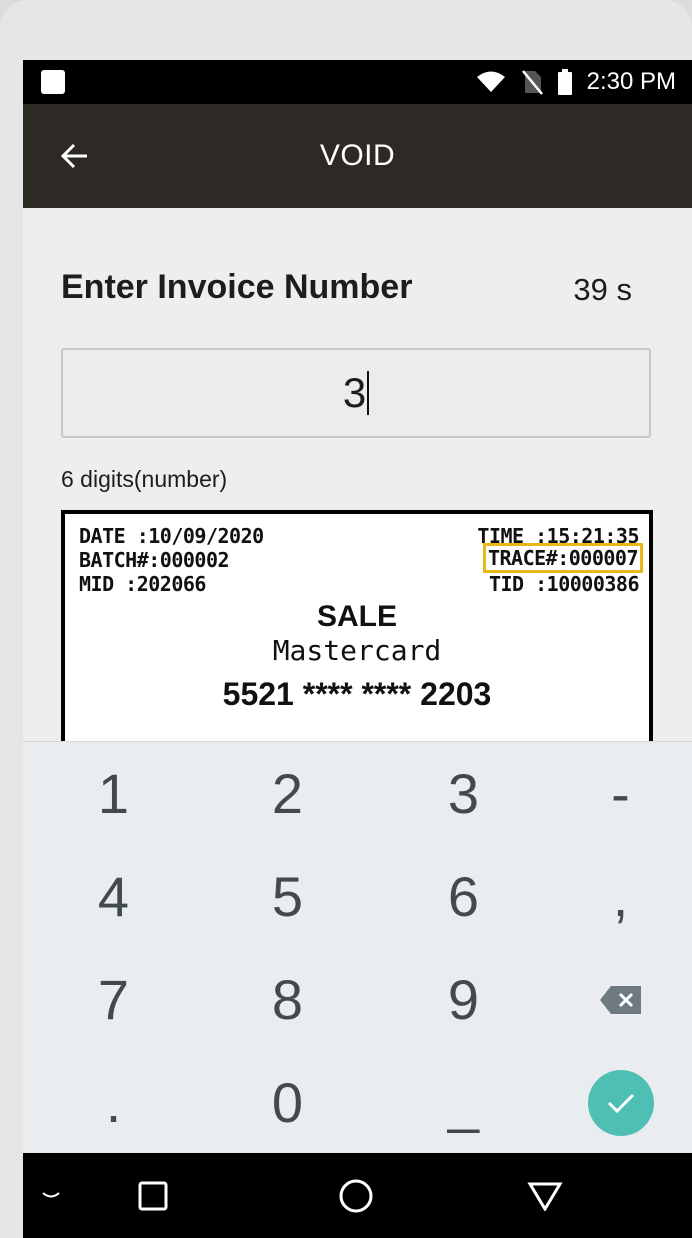  I want to click on receipt-date: DATE :10/09/2020, so click(171, 536).